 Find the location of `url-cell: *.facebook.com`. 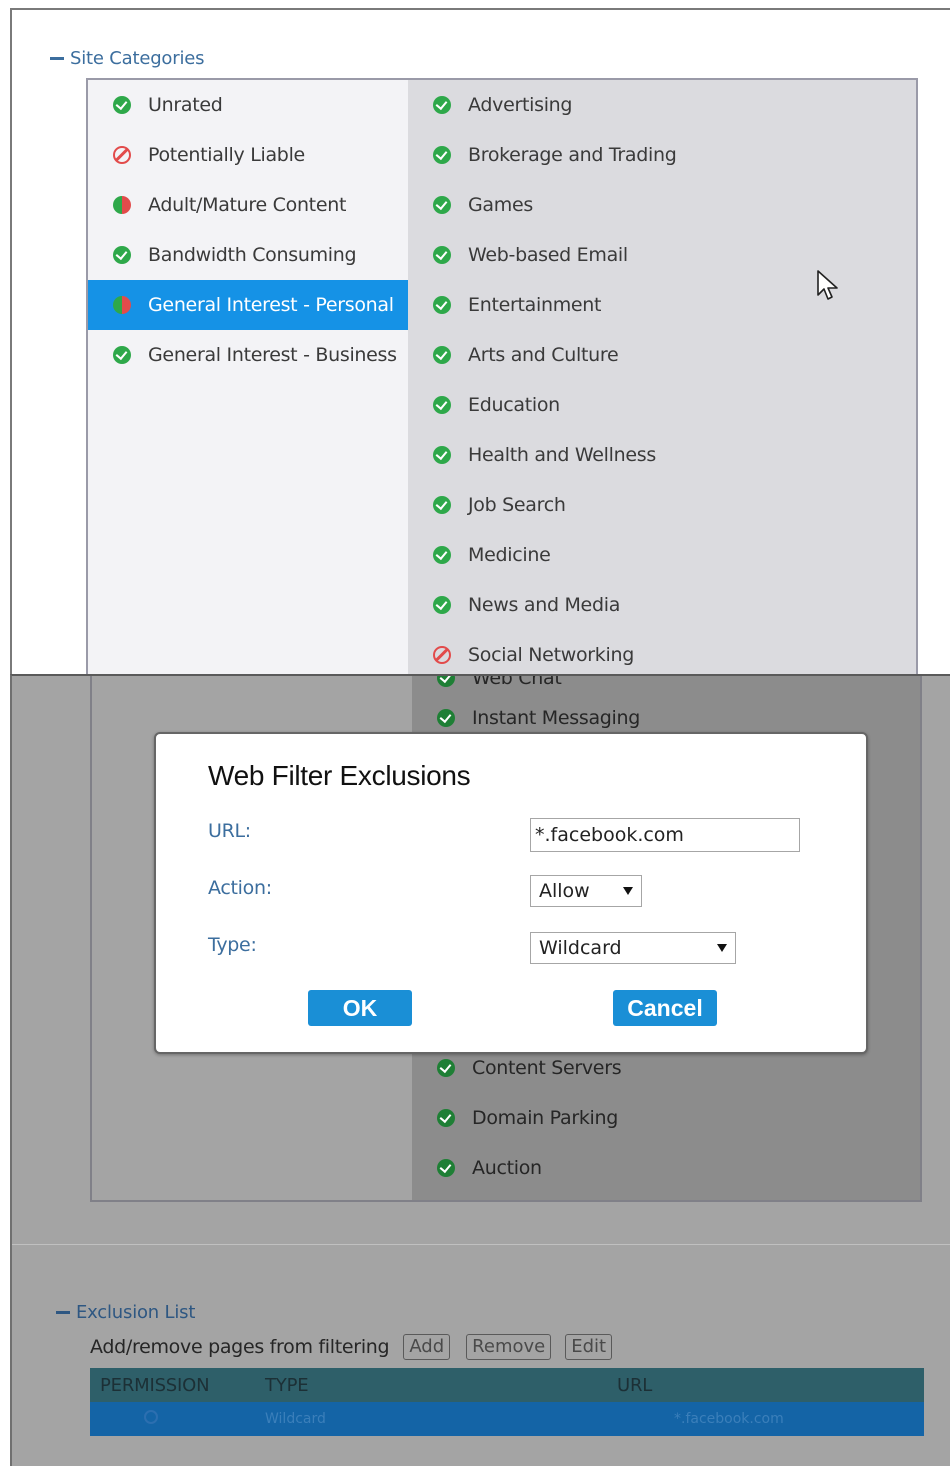

url-cell: *.facebook.com is located at coordinates (729, 1419).